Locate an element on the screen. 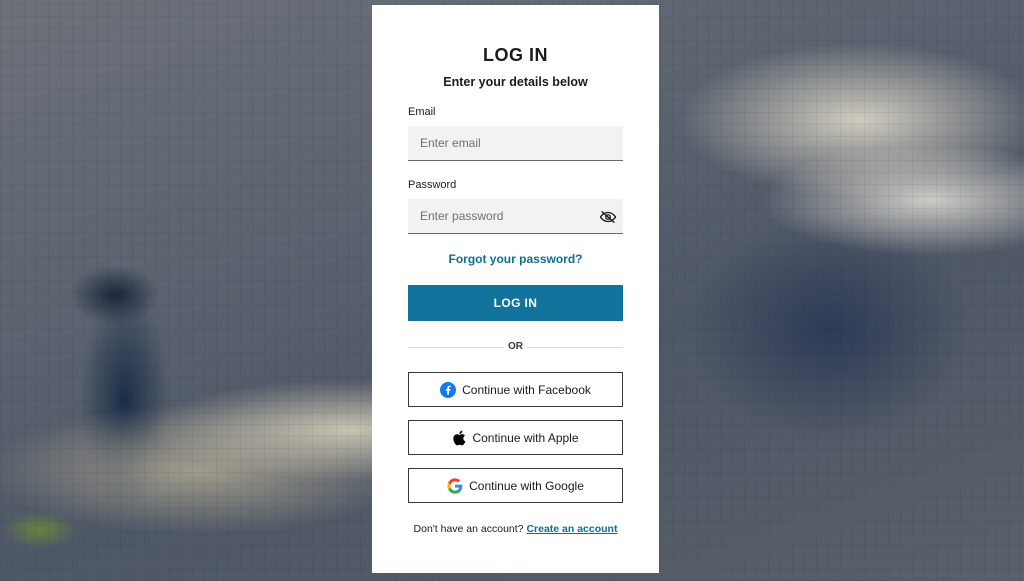  or-divider: OR is located at coordinates (515, 347).